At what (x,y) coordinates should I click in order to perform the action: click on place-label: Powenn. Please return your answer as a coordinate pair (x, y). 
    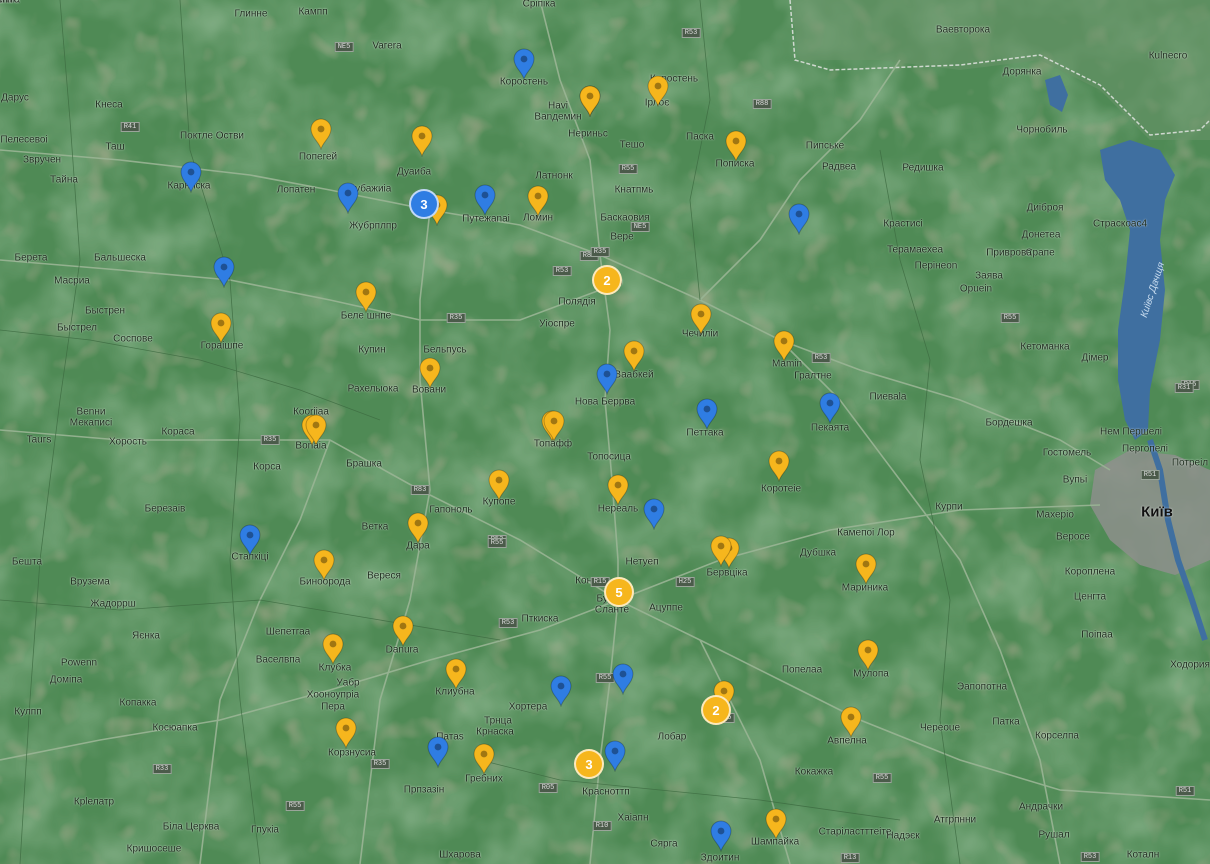
    Looking at the image, I should click on (79, 663).